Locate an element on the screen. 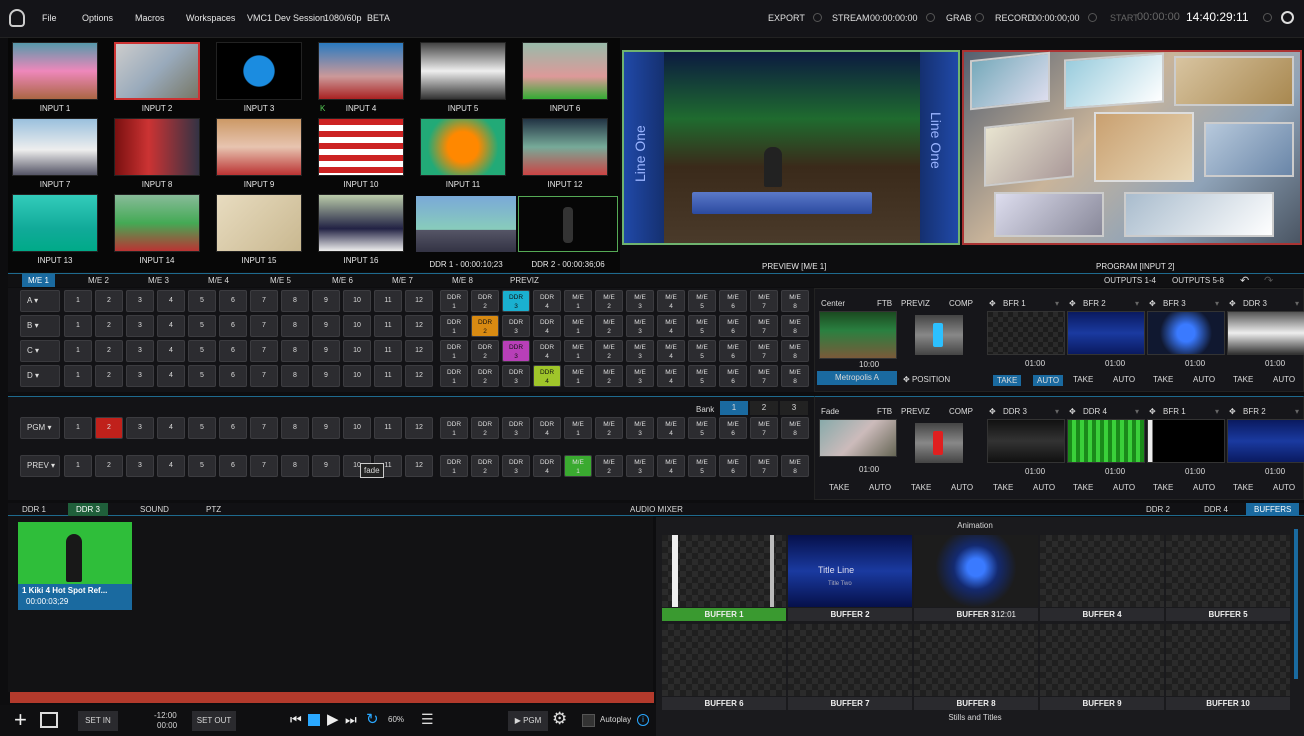 The image size is (1304, 736). buffer-6-label: BUFFER 6 is located at coordinates (724, 703).